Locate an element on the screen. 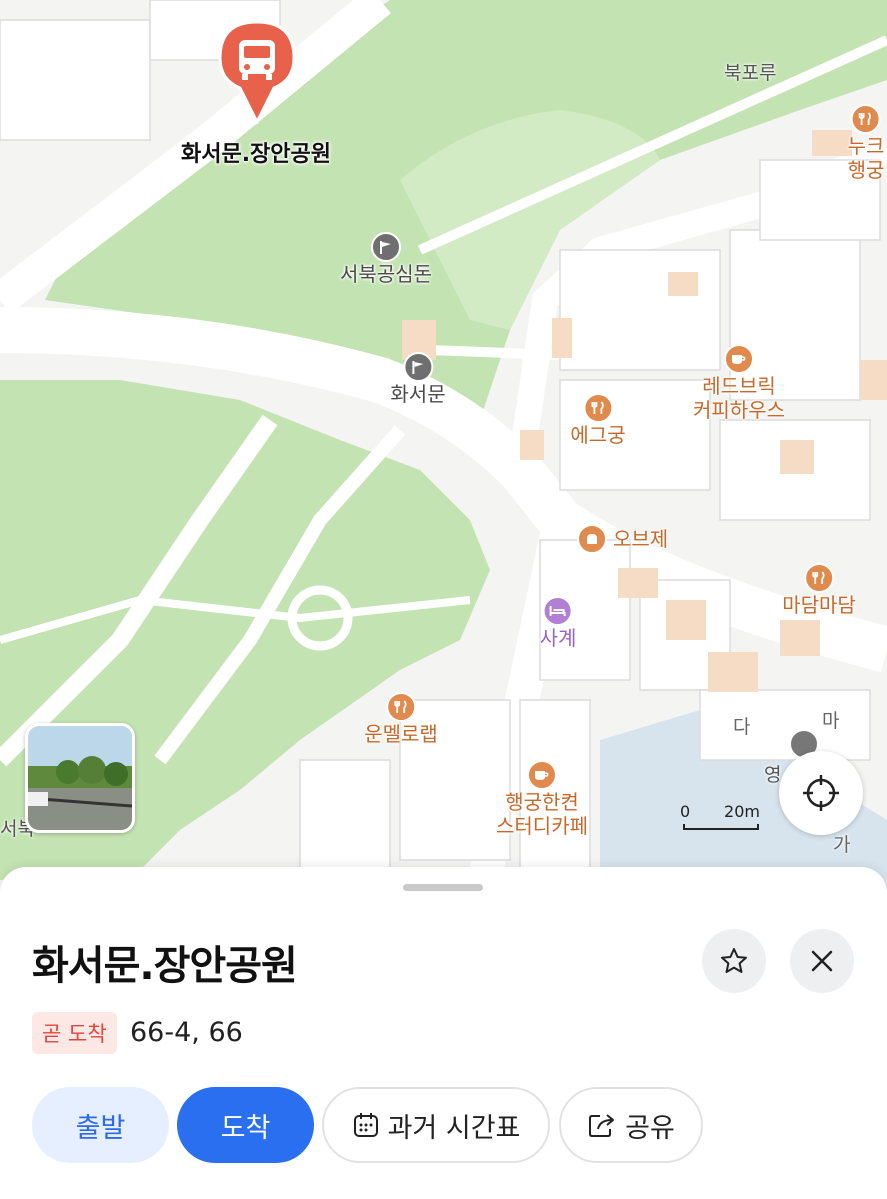 Image resolution: width=887 pixels, height=1199 pixels. arrive-label: 도착 is located at coordinates (245, 1128).